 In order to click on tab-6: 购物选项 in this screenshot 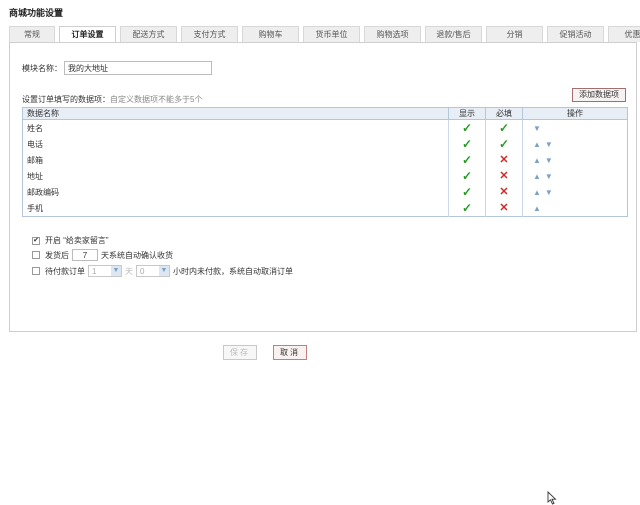, I will do `click(392, 34)`.